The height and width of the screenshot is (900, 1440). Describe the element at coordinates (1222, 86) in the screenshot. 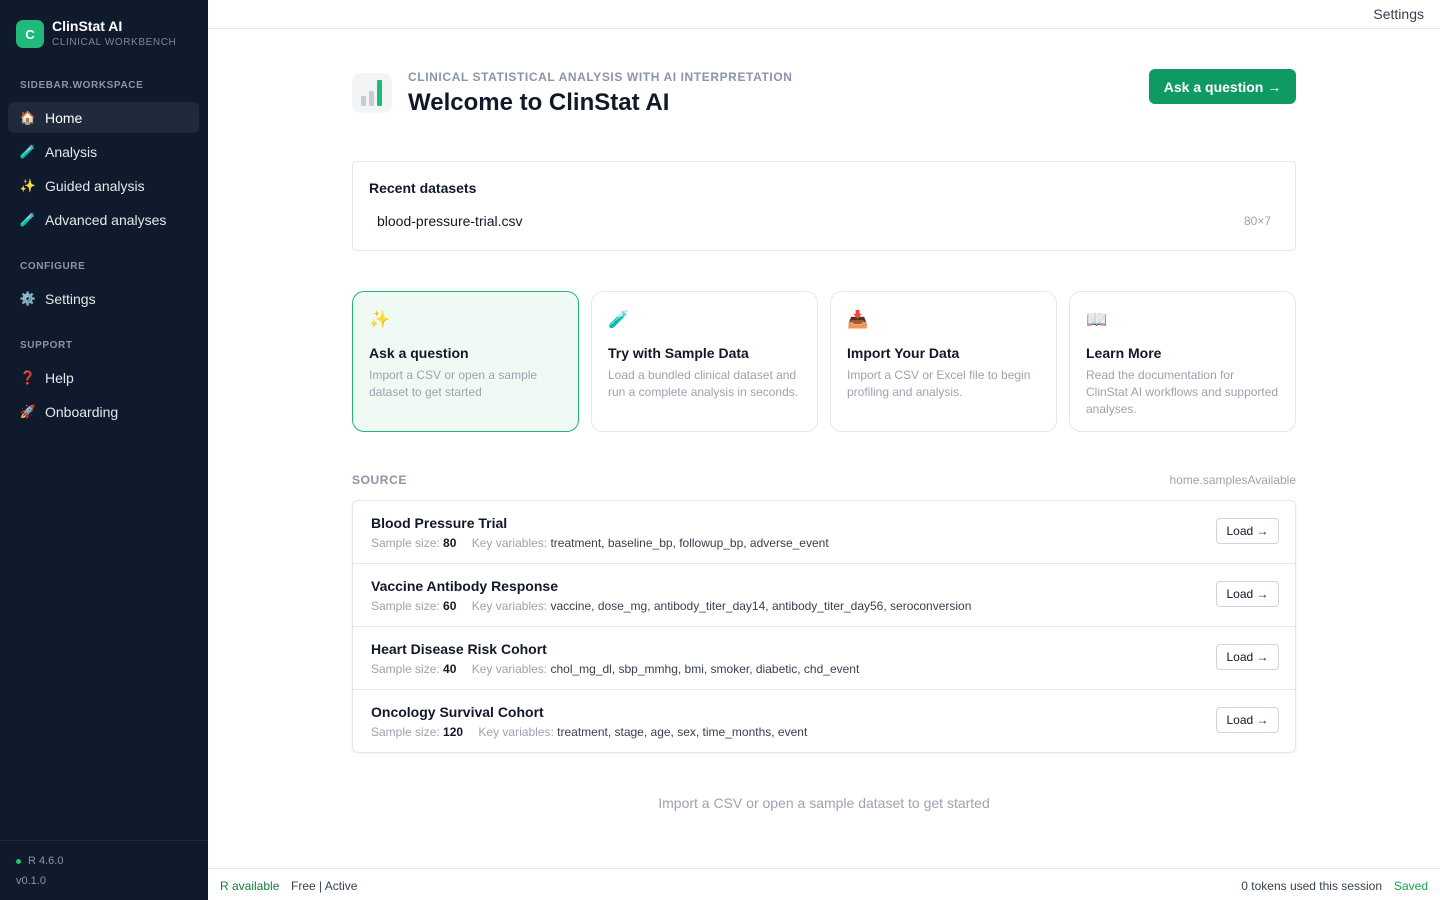

I see `ask-question-button: Ask a question →` at that location.